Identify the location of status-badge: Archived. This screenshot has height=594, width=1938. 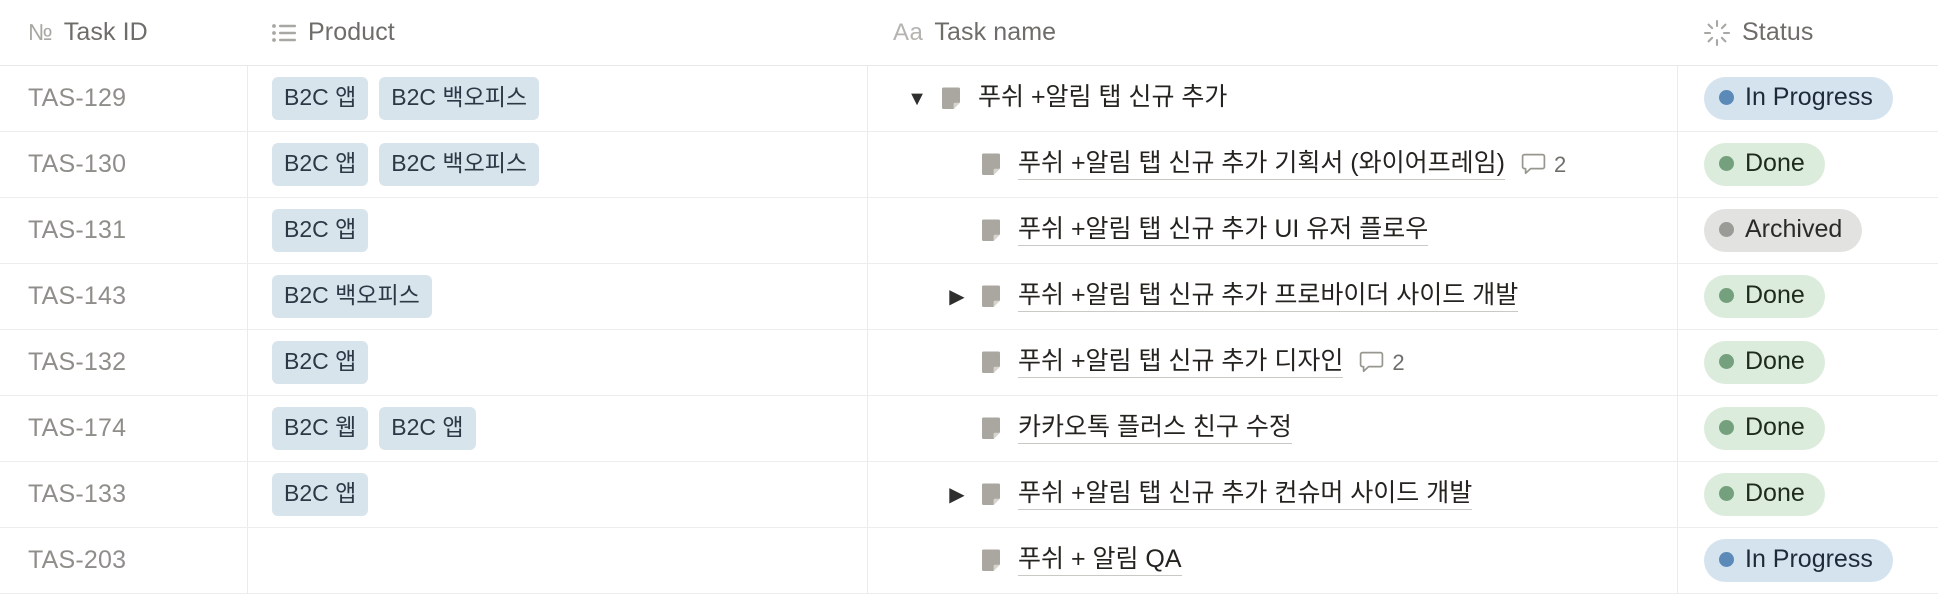
(1783, 230).